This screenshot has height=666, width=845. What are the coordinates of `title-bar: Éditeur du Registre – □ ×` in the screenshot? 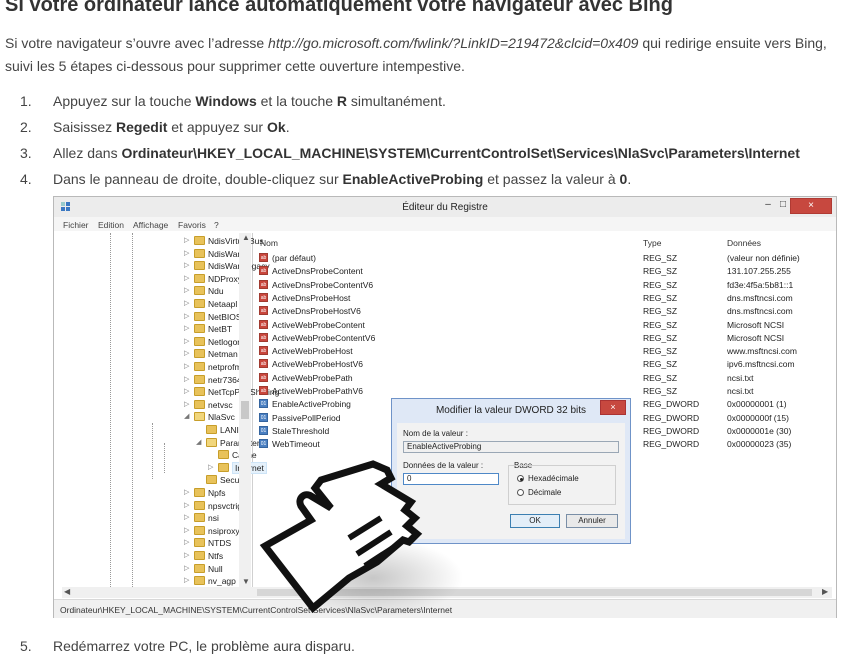 It's located at (445, 207).